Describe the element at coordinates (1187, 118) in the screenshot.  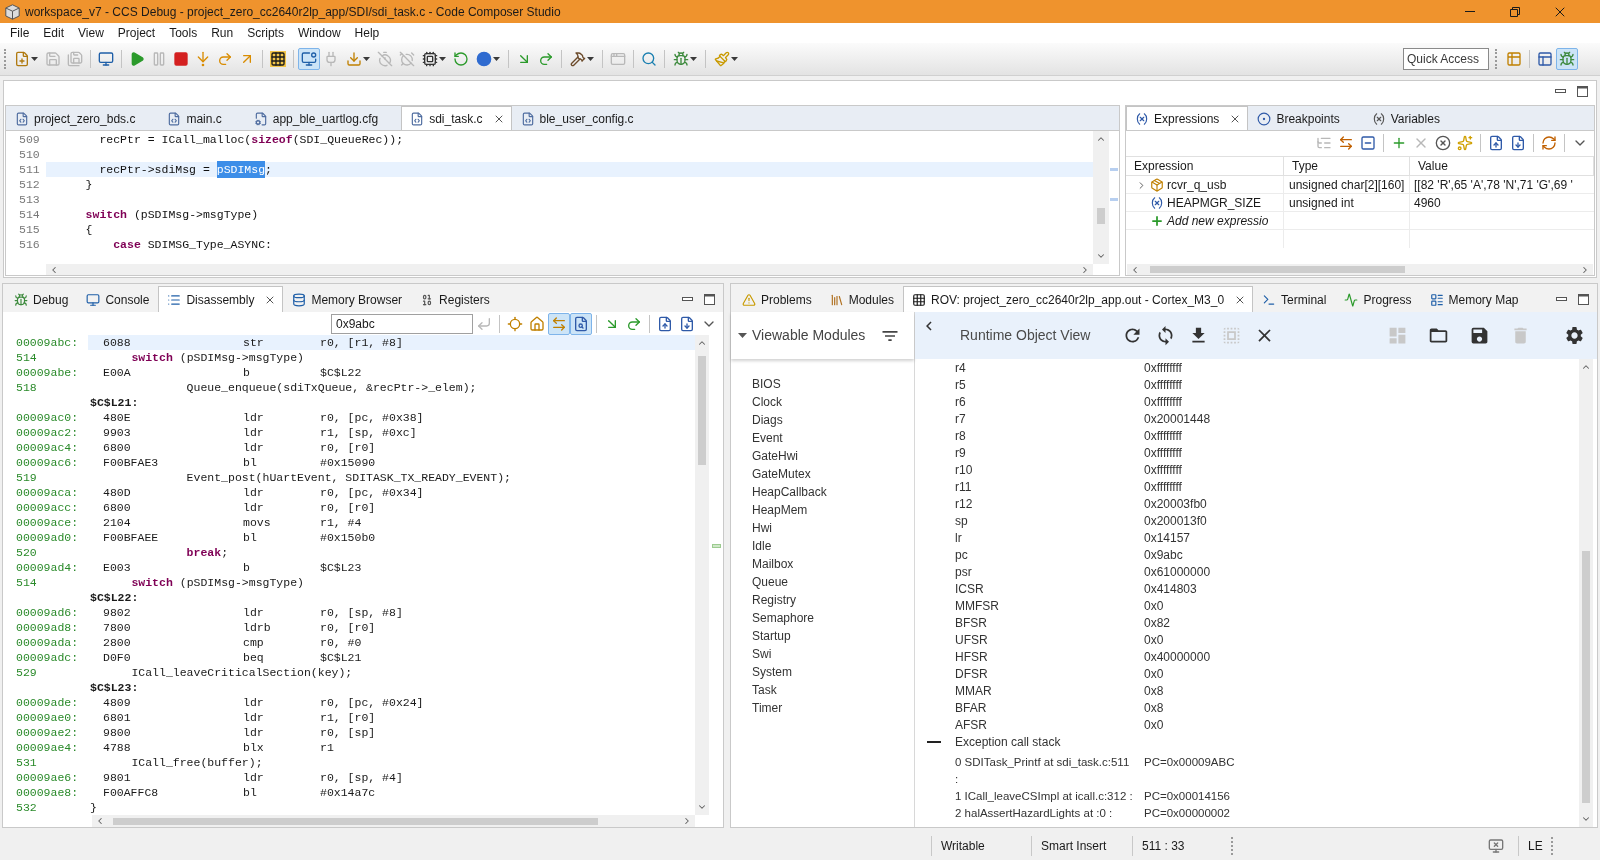
I see `tab: Expressions` at that location.